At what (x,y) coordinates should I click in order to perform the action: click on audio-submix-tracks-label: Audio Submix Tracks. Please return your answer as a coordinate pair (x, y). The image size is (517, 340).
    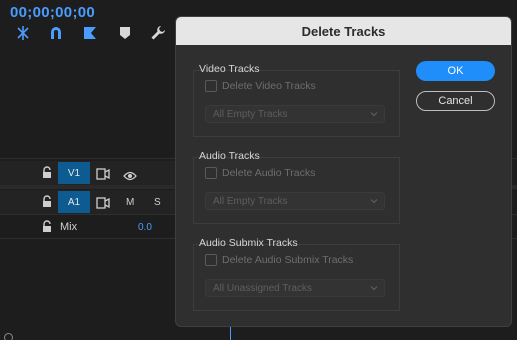
    Looking at the image, I should click on (248, 243).